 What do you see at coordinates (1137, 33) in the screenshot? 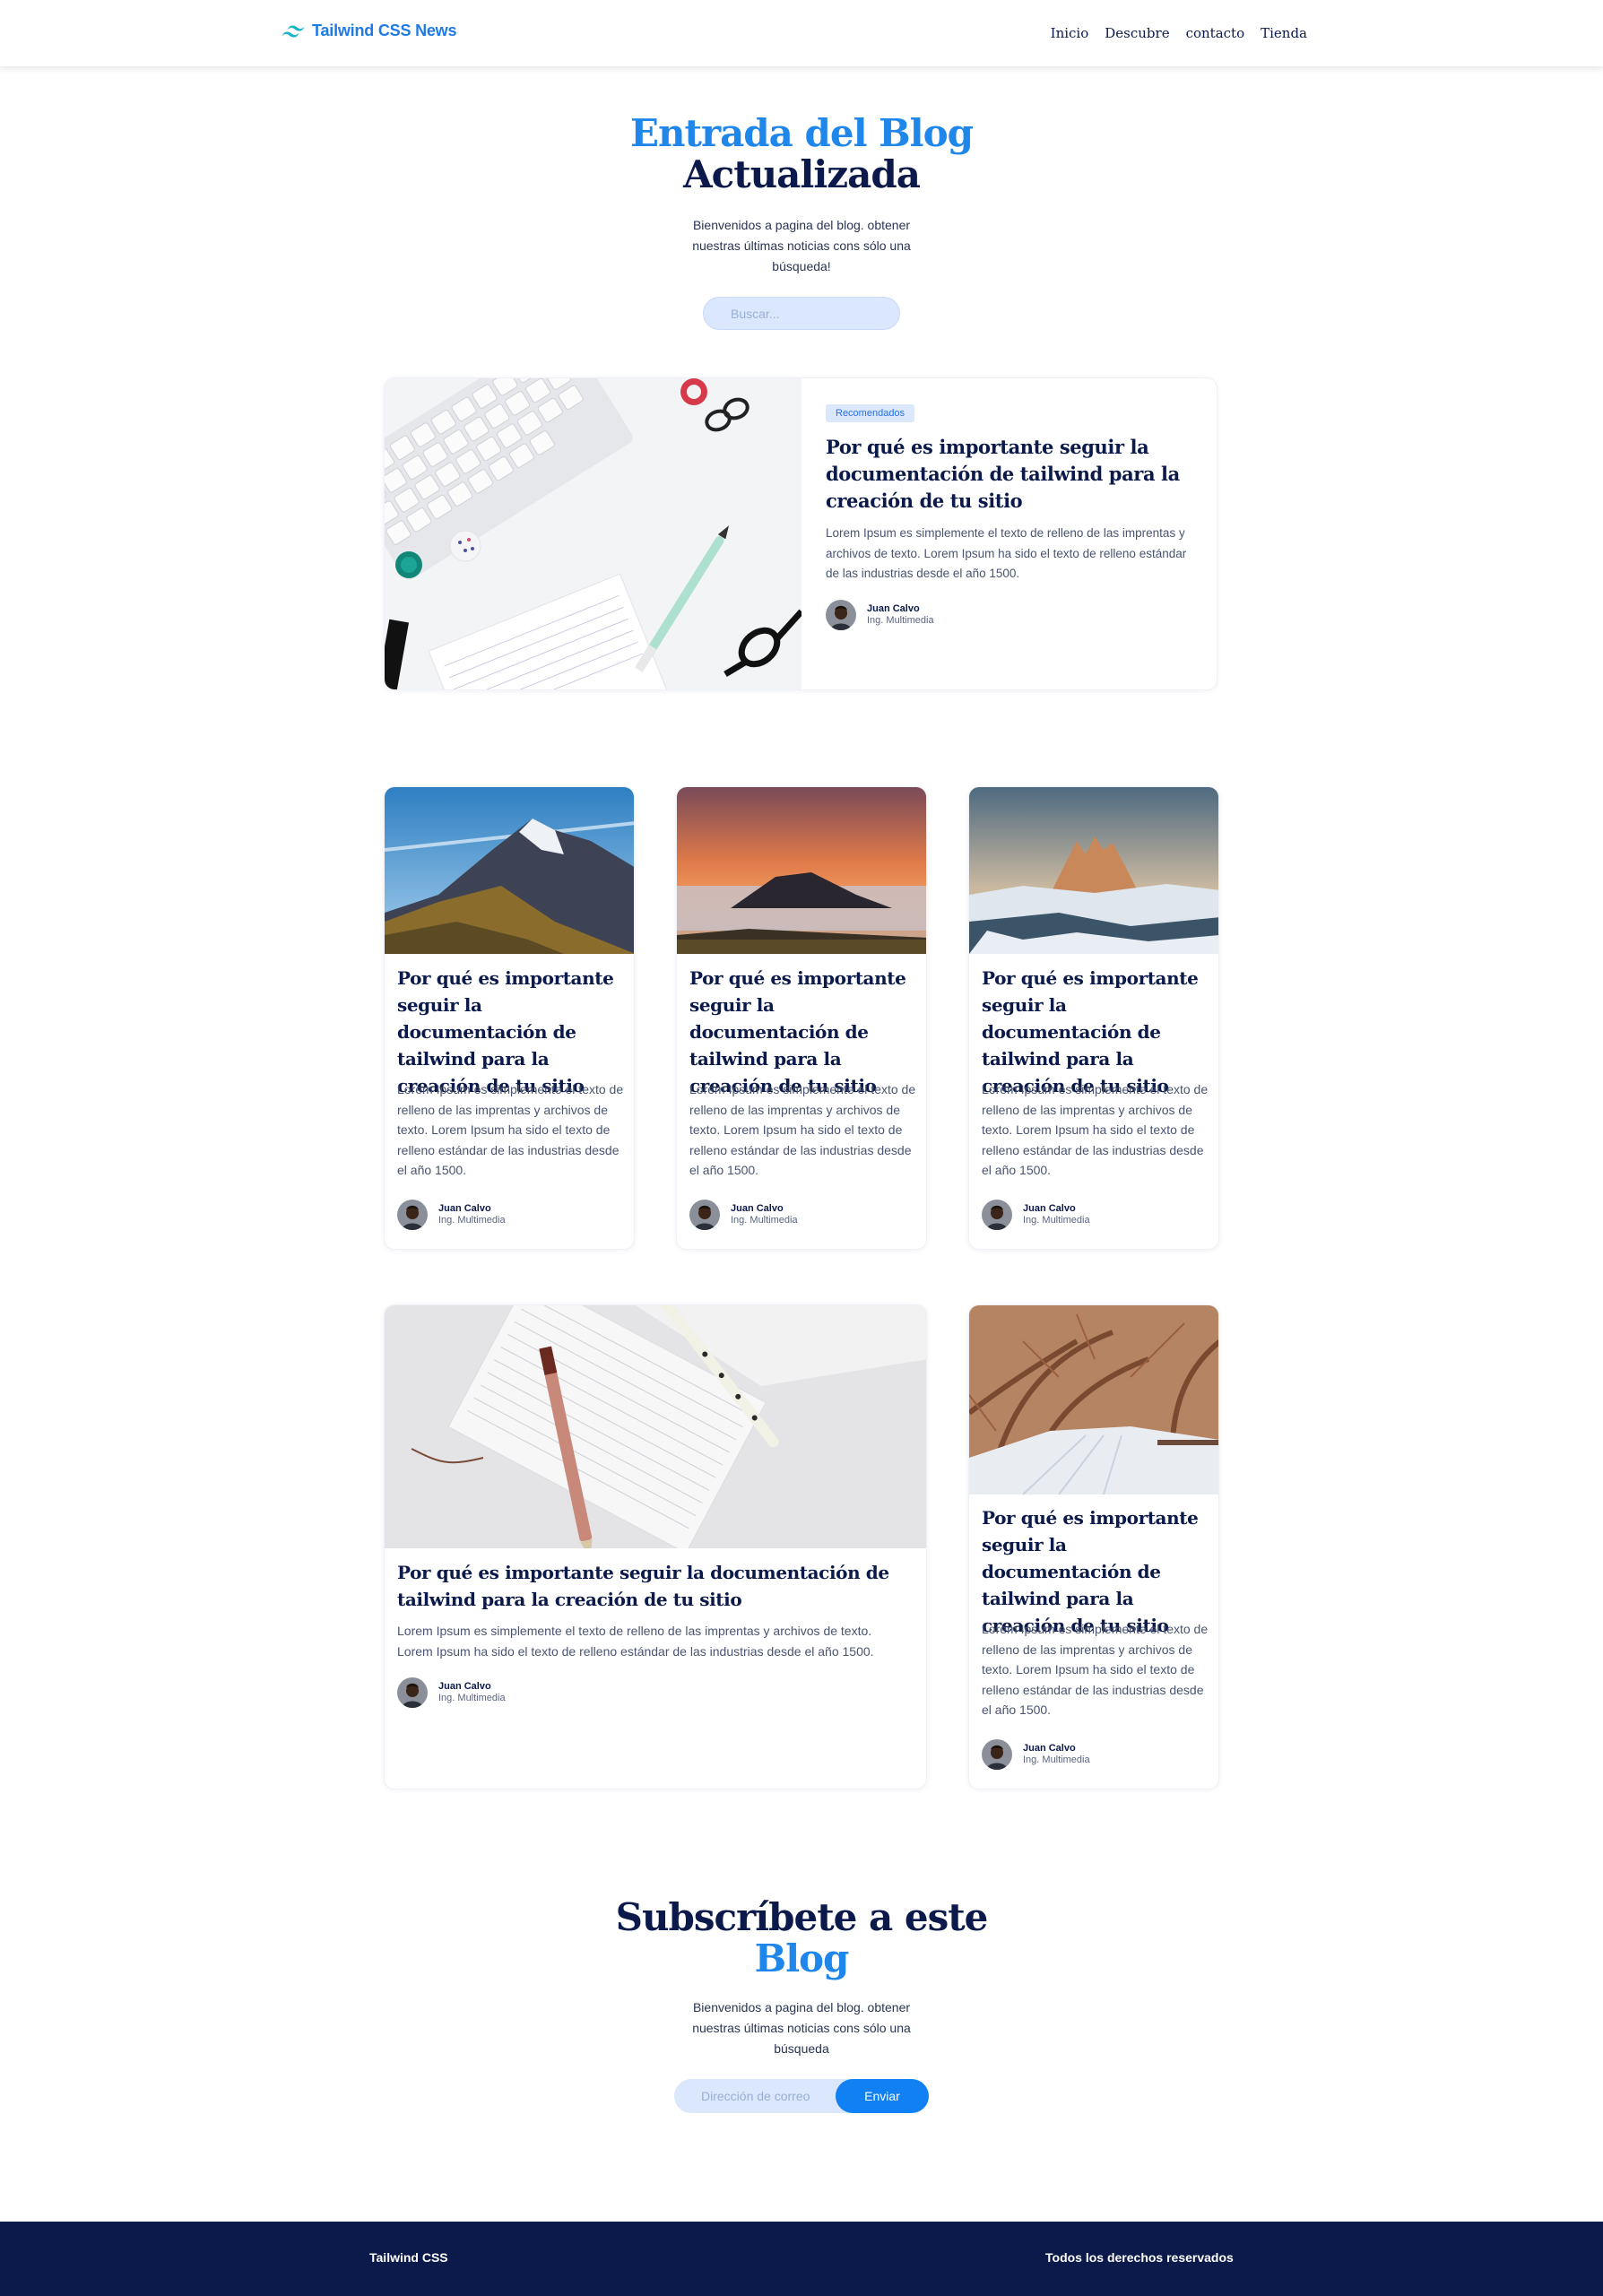
I see `nav-link-descubre: Descubre` at bounding box center [1137, 33].